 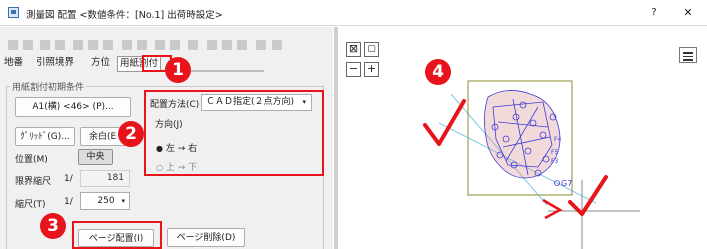 I want to click on step-badge-2: 2, so click(x=131, y=134).